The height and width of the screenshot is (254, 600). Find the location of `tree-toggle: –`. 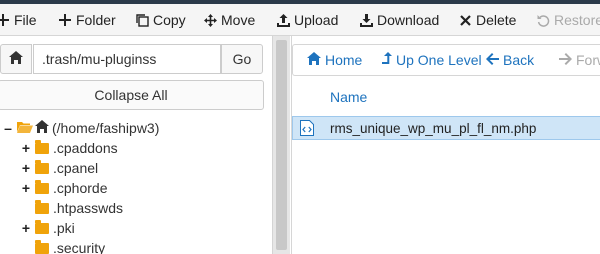

tree-toggle: – is located at coordinates (8, 128).